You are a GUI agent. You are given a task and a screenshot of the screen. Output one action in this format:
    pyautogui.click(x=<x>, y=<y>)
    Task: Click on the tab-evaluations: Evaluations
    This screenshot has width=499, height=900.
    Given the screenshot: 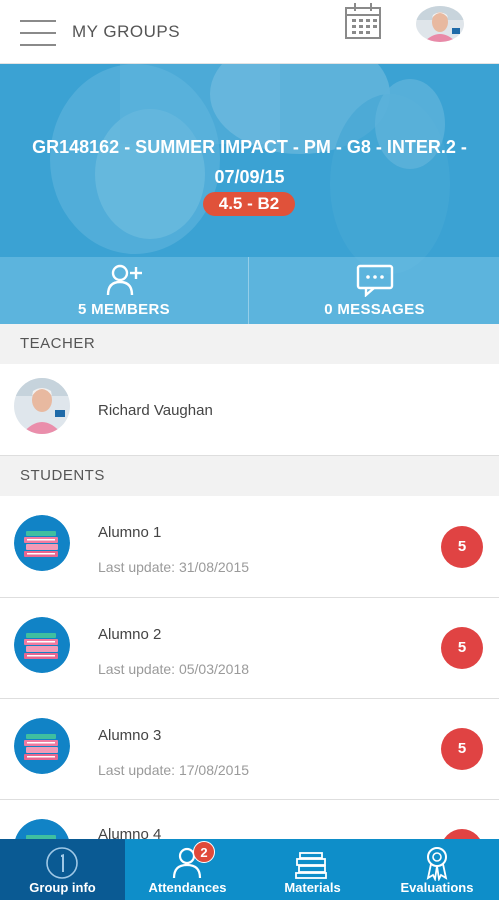 What is the action you would take?
    pyautogui.click(x=437, y=869)
    